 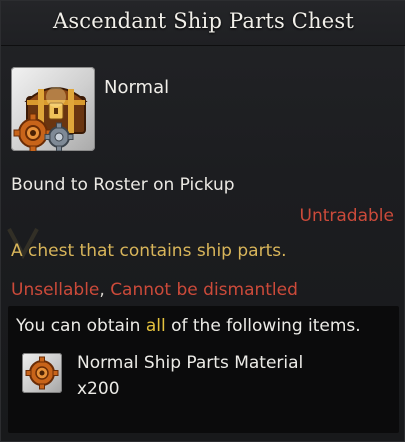 I want to click on reward-intro-before: You can obtain, so click(x=81, y=326).